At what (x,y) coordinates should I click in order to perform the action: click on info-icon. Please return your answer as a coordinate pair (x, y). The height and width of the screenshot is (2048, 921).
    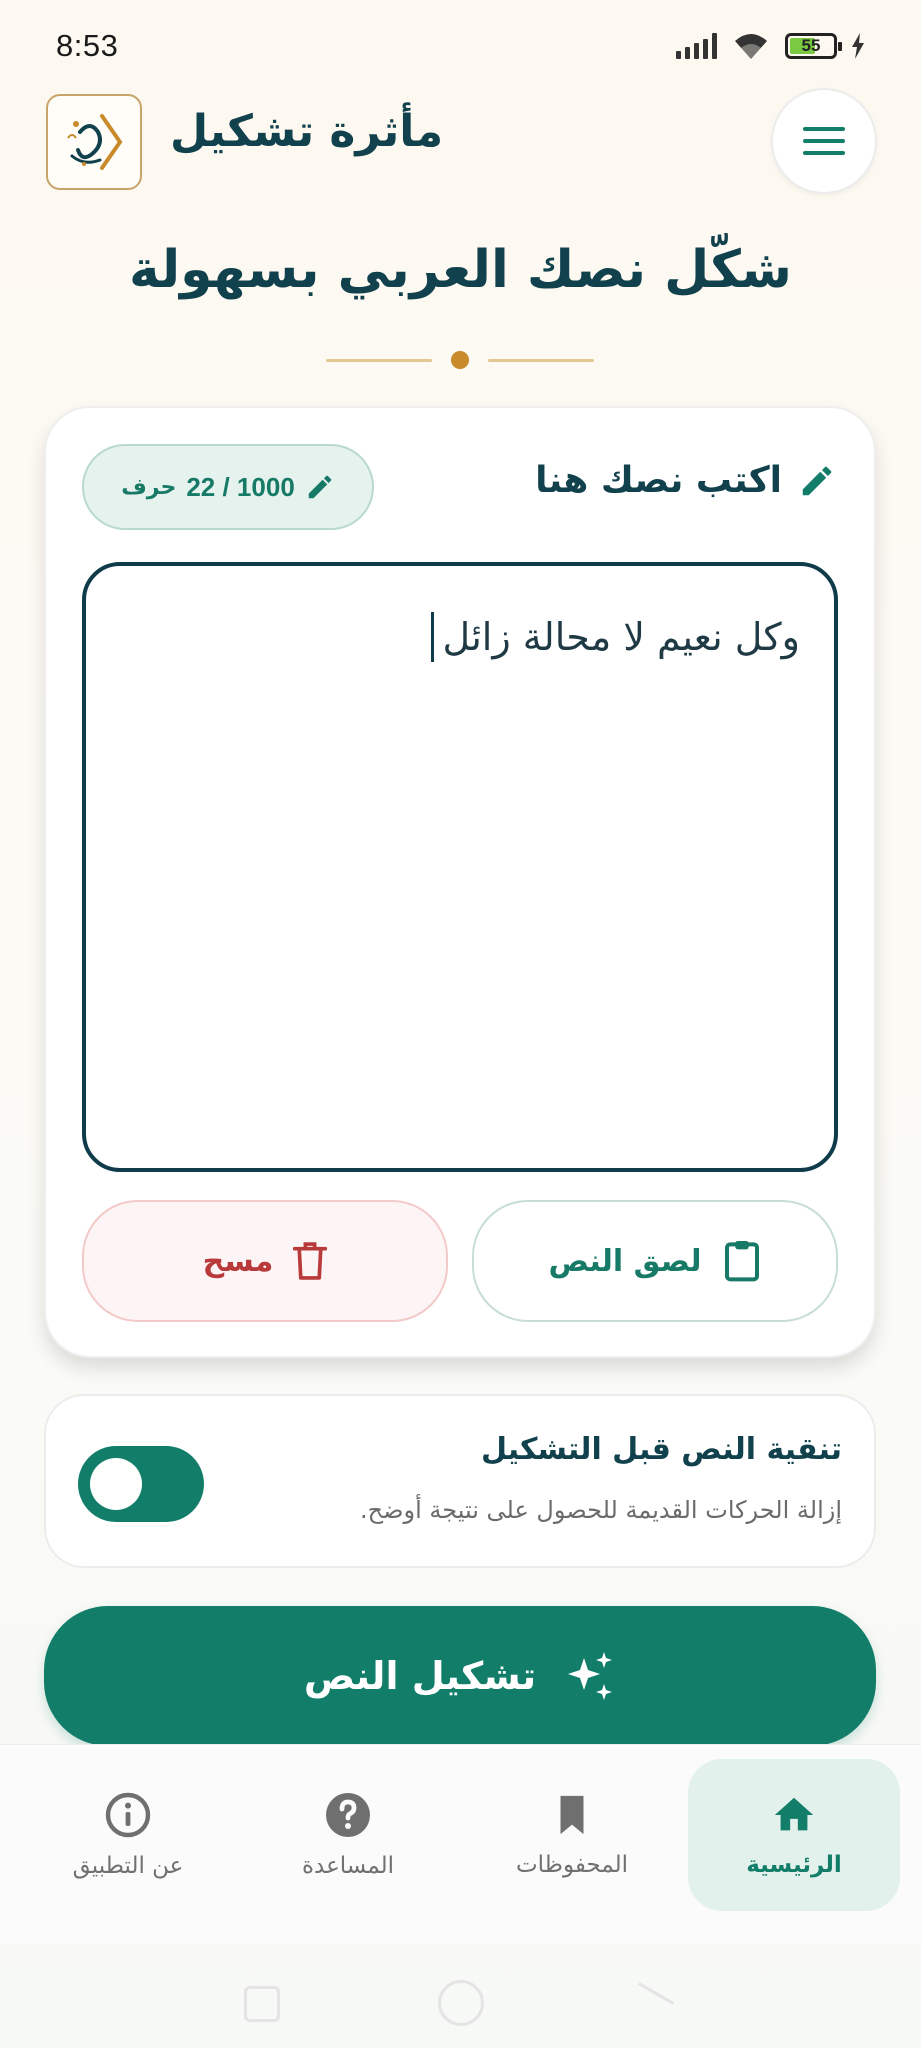
    Looking at the image, I should click on (128, 1815).